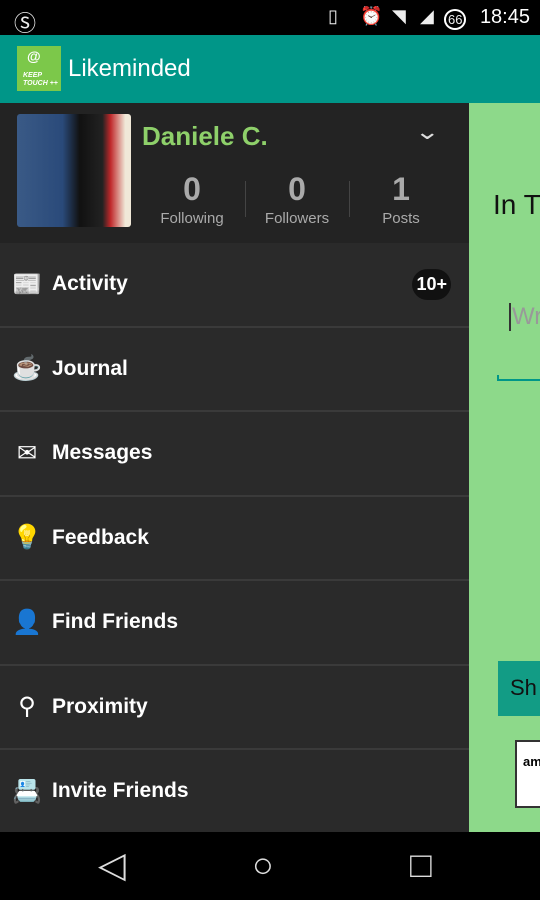 The image size is (540, 900). What do you see at coordinates (333, 16) in the screenshot?
I see `vibrate-icon: ▯` at bounding box center [333, 16].